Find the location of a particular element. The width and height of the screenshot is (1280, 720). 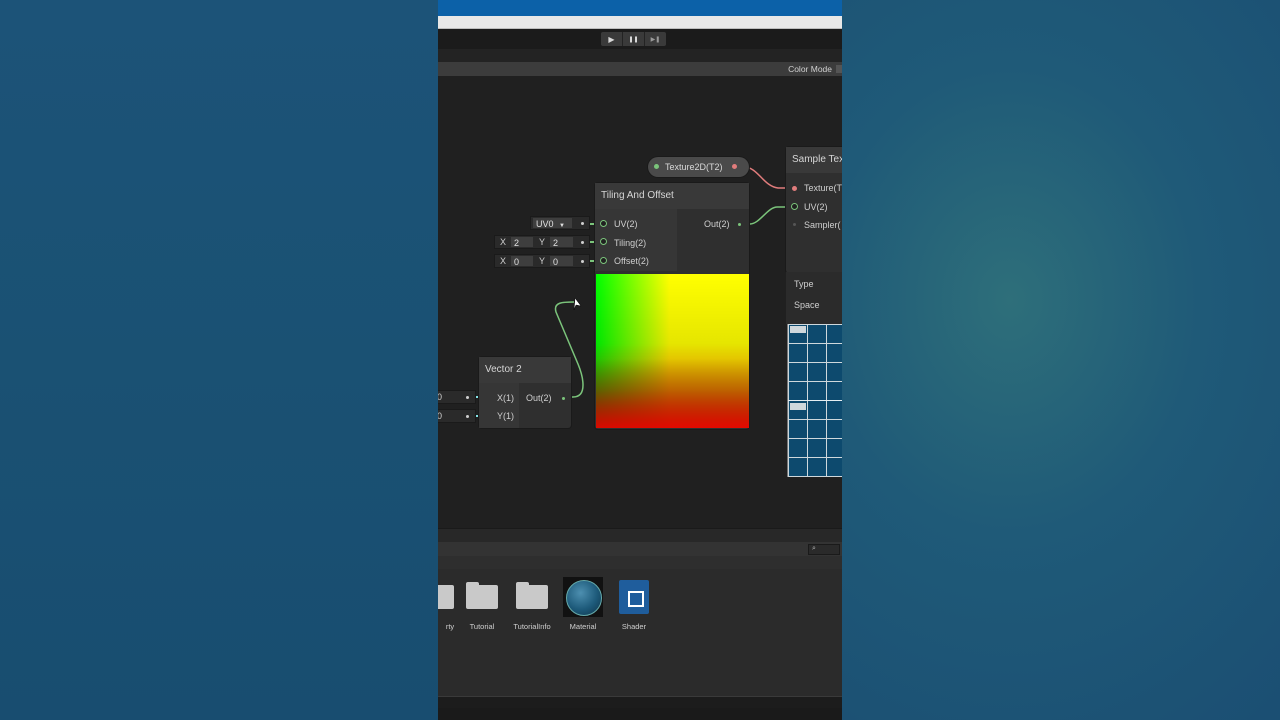

texture2d-property-node: Texture2D(T2) is located at coordinates (698, 167).